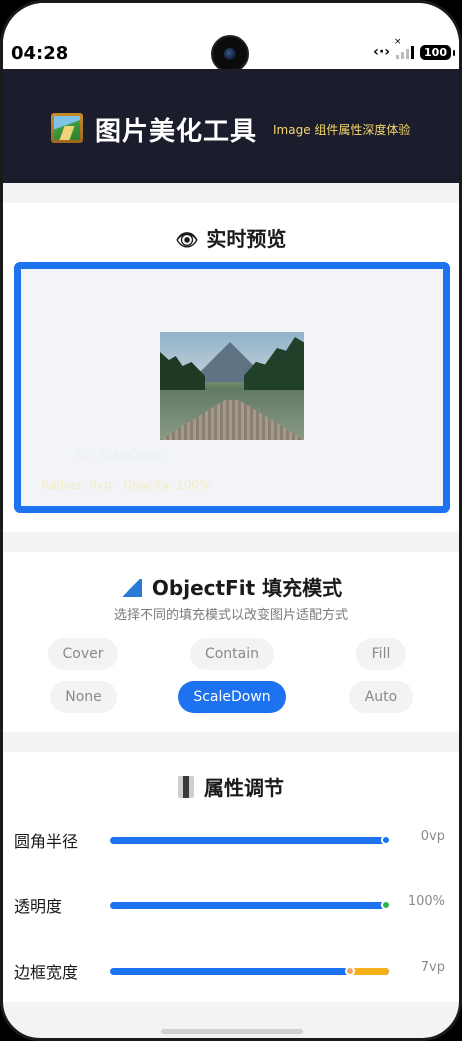  I want to click on radius-slider, so click(250, 840).